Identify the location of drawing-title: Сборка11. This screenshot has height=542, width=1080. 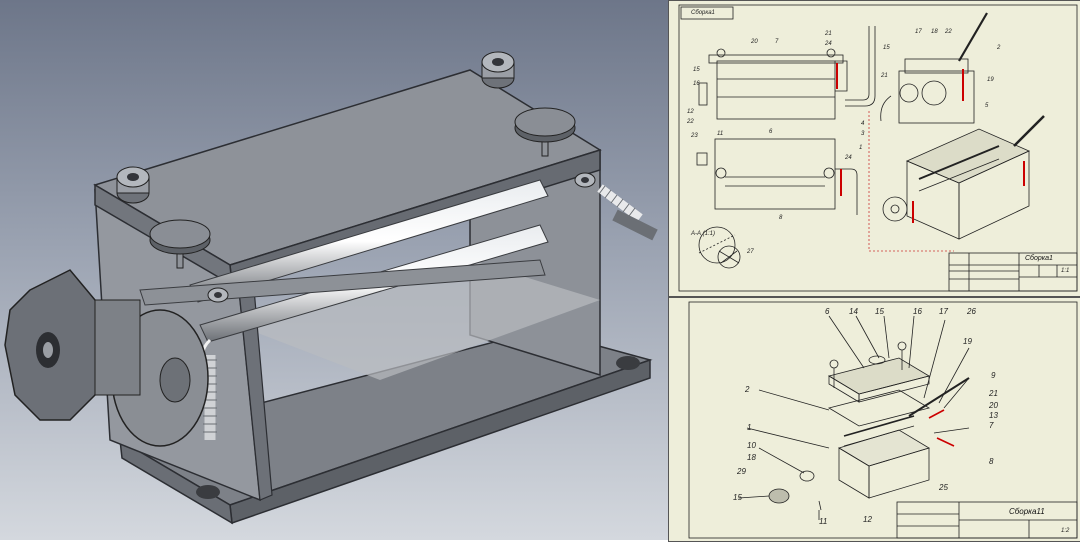
(1027, 511).